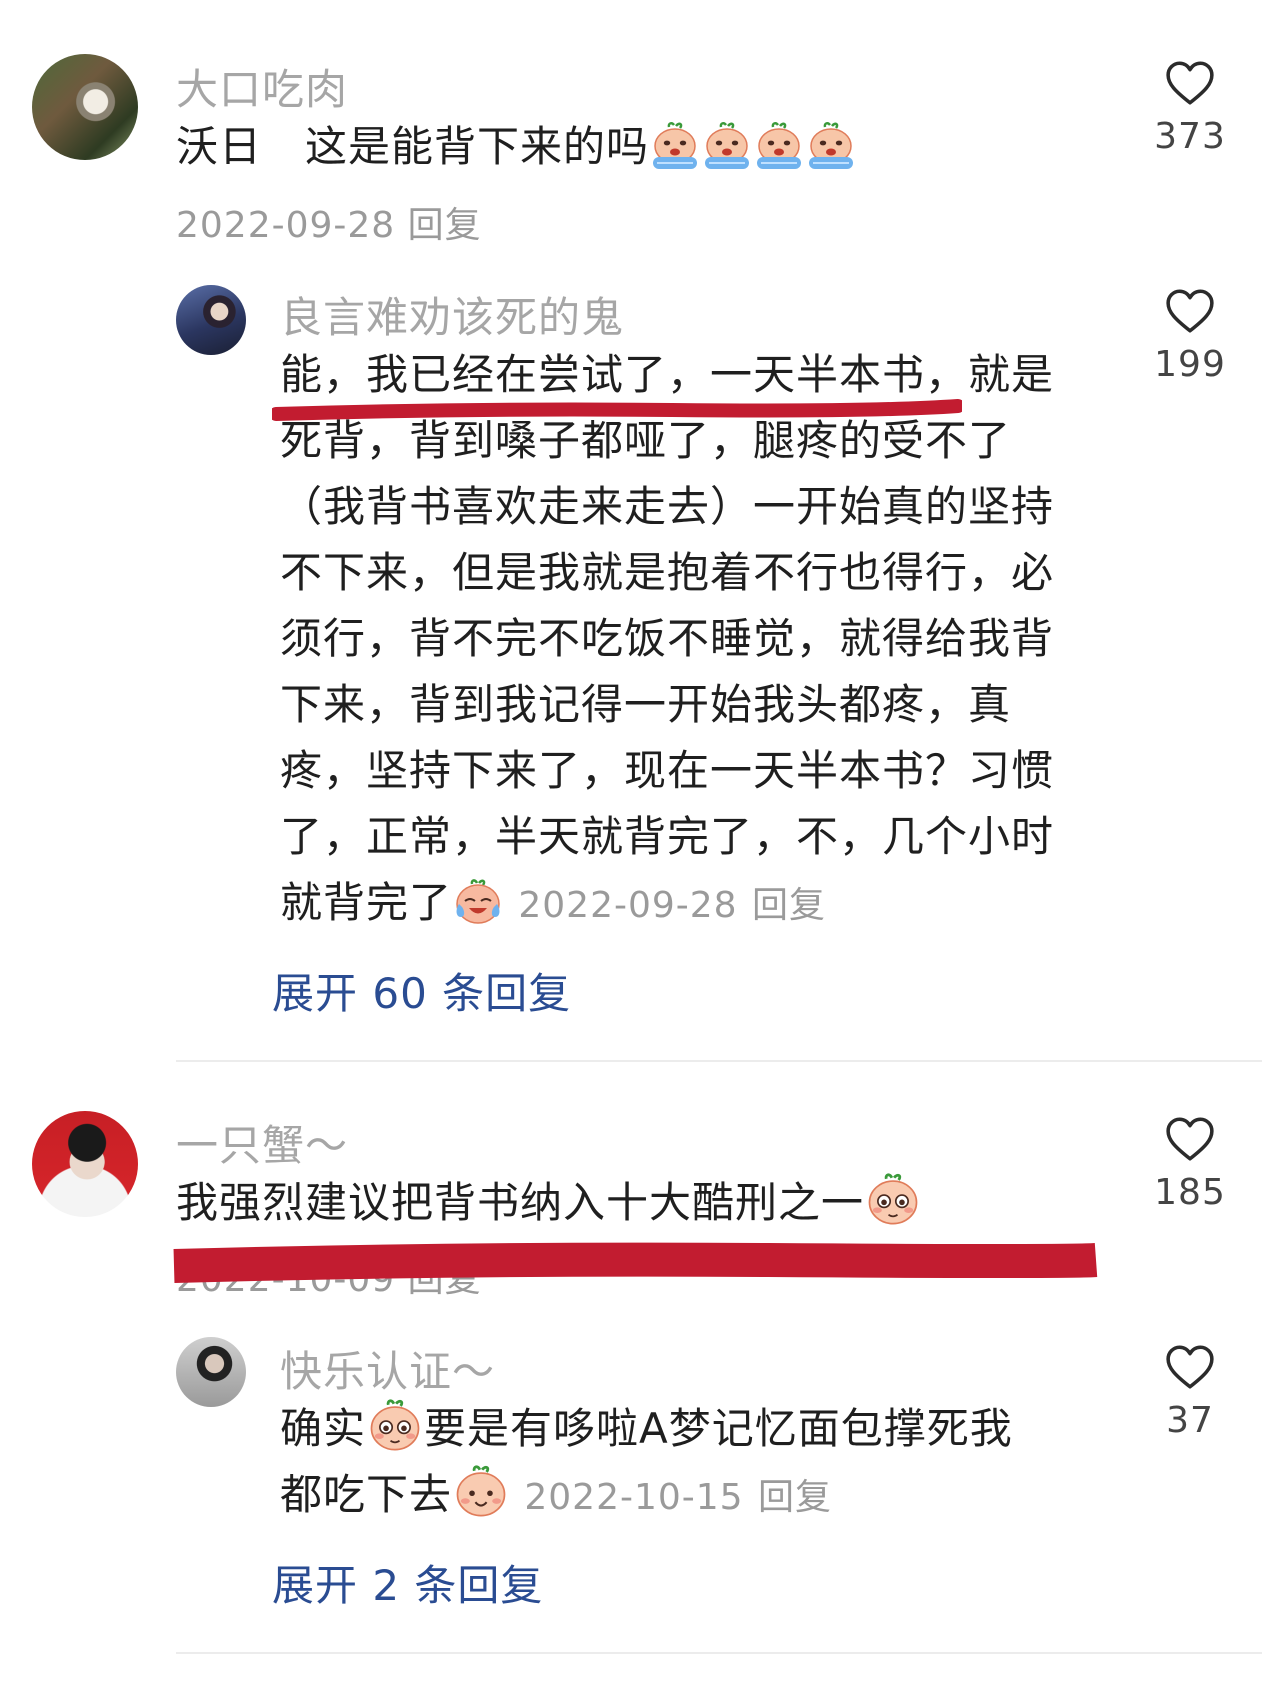  Describe the element at coordinates (387, 1368) in the screenshot. I see `reply-username: 快乐认证～` at that location.